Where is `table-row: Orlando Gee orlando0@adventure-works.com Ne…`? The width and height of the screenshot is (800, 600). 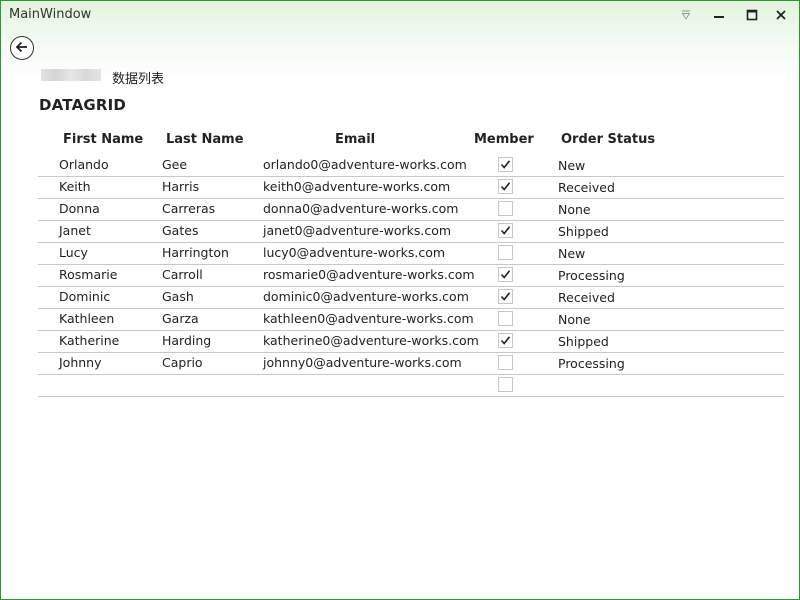 table-row: Orlando Gee orlando0@adventure-works.com Ne… is located at coordinates (411, 166).